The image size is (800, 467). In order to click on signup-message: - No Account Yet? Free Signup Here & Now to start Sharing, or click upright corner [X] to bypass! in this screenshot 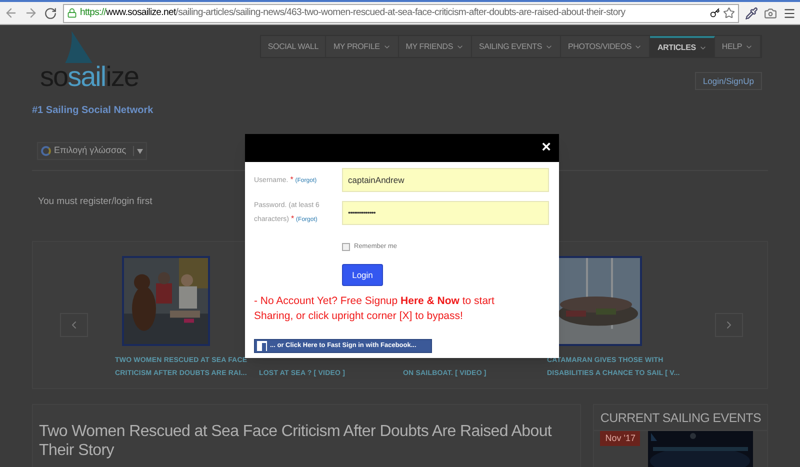, I will do `click(375, 309)`.